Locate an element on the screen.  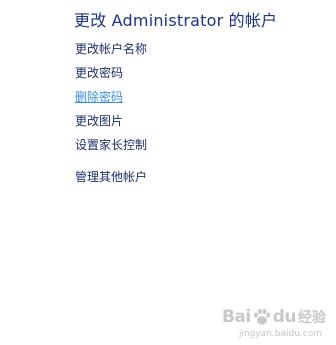
watermark-url: jingyan.baidu.com is located at coordinates (280, 334).